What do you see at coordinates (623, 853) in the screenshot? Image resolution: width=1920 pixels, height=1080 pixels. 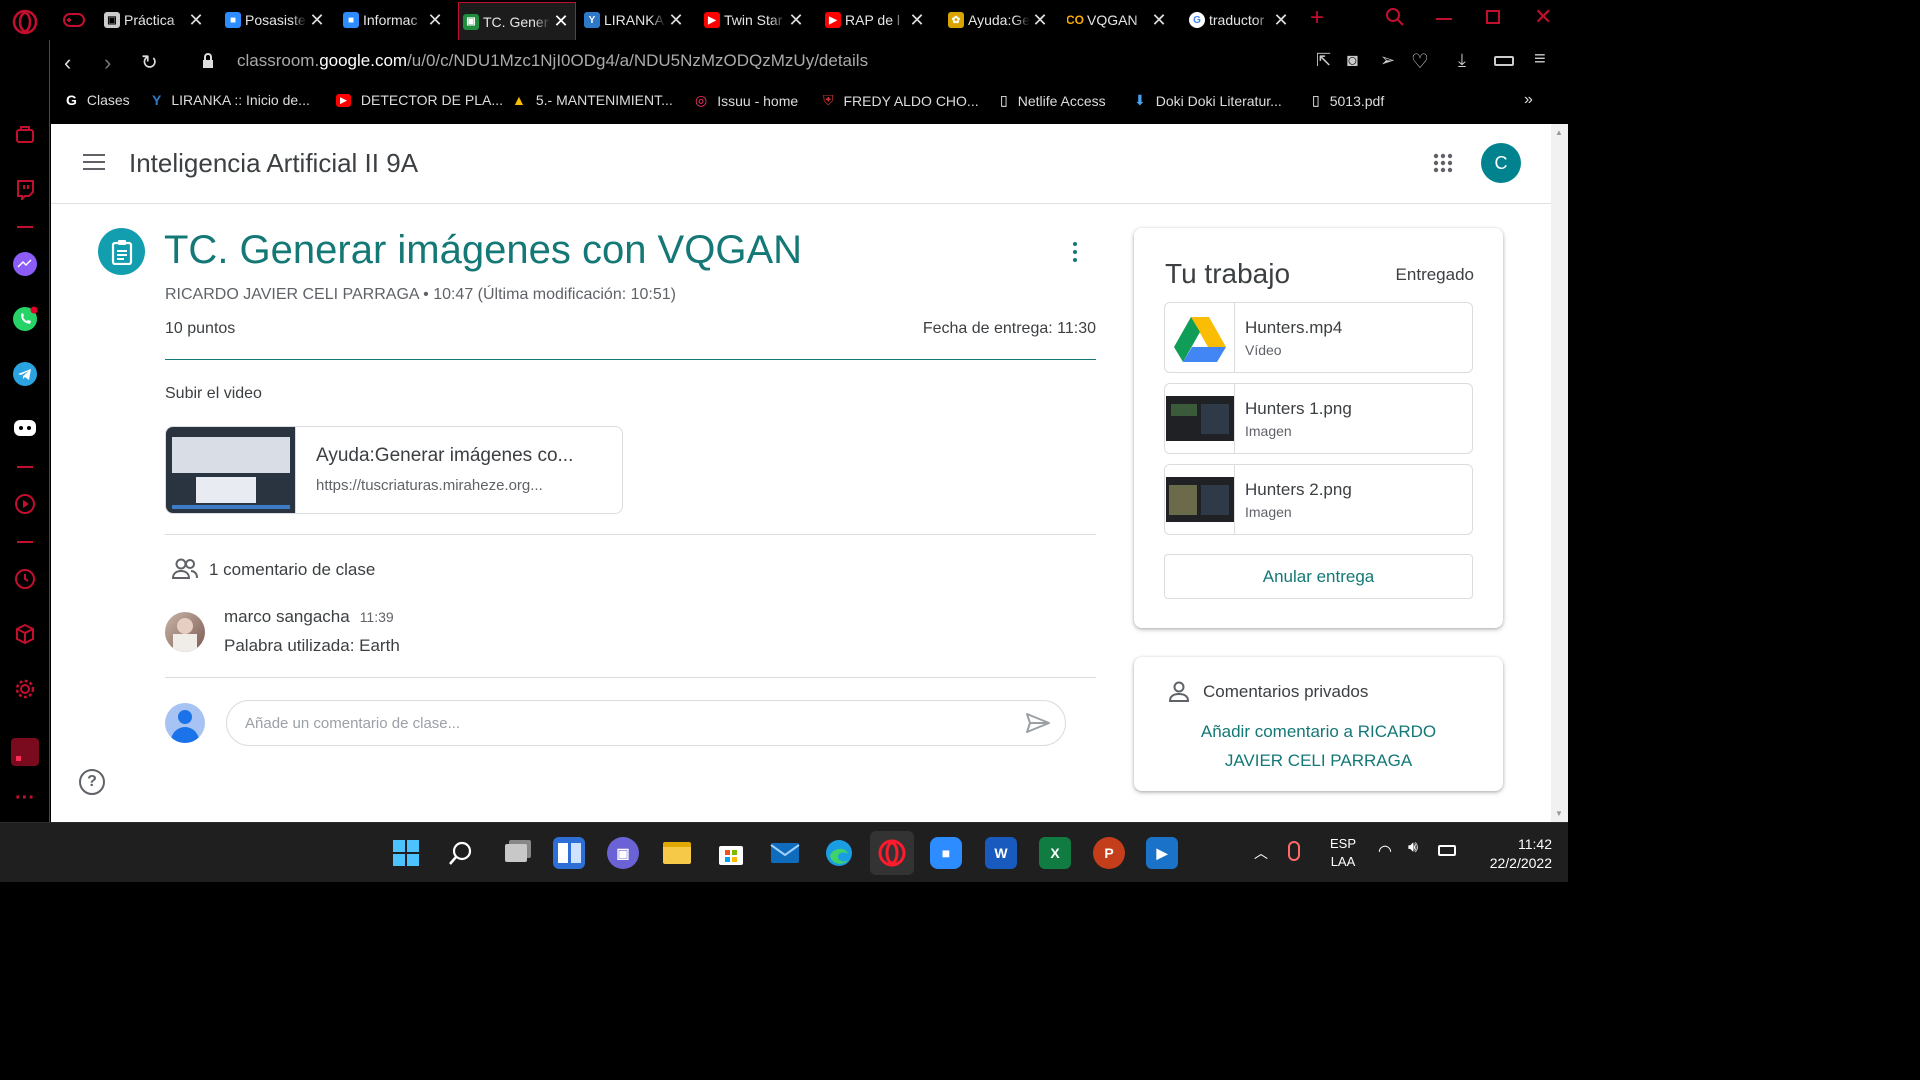 I see `teams-chat-icon: ▣` at bounding box center [623, 853].